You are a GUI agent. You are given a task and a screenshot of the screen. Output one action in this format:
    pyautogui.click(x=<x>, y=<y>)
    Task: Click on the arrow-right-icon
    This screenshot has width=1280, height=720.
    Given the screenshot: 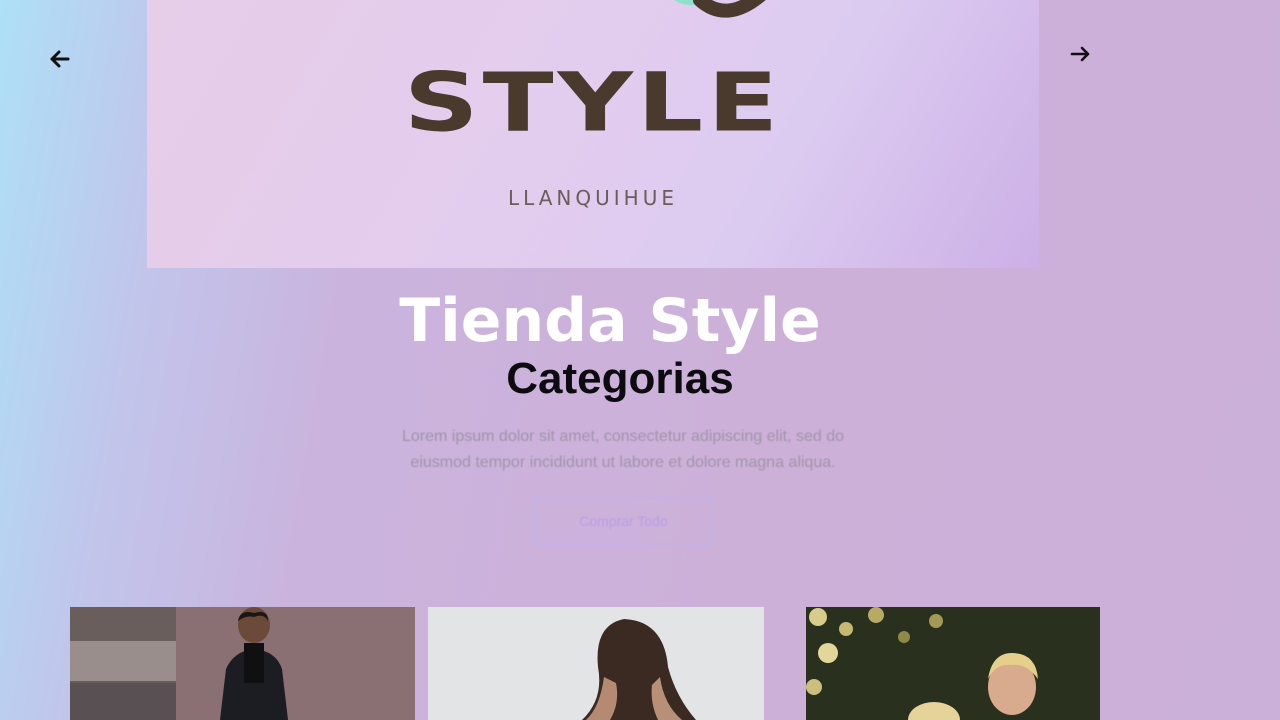 What is the action you would take?
    pyautogui.click(x=1080, y=54)
    